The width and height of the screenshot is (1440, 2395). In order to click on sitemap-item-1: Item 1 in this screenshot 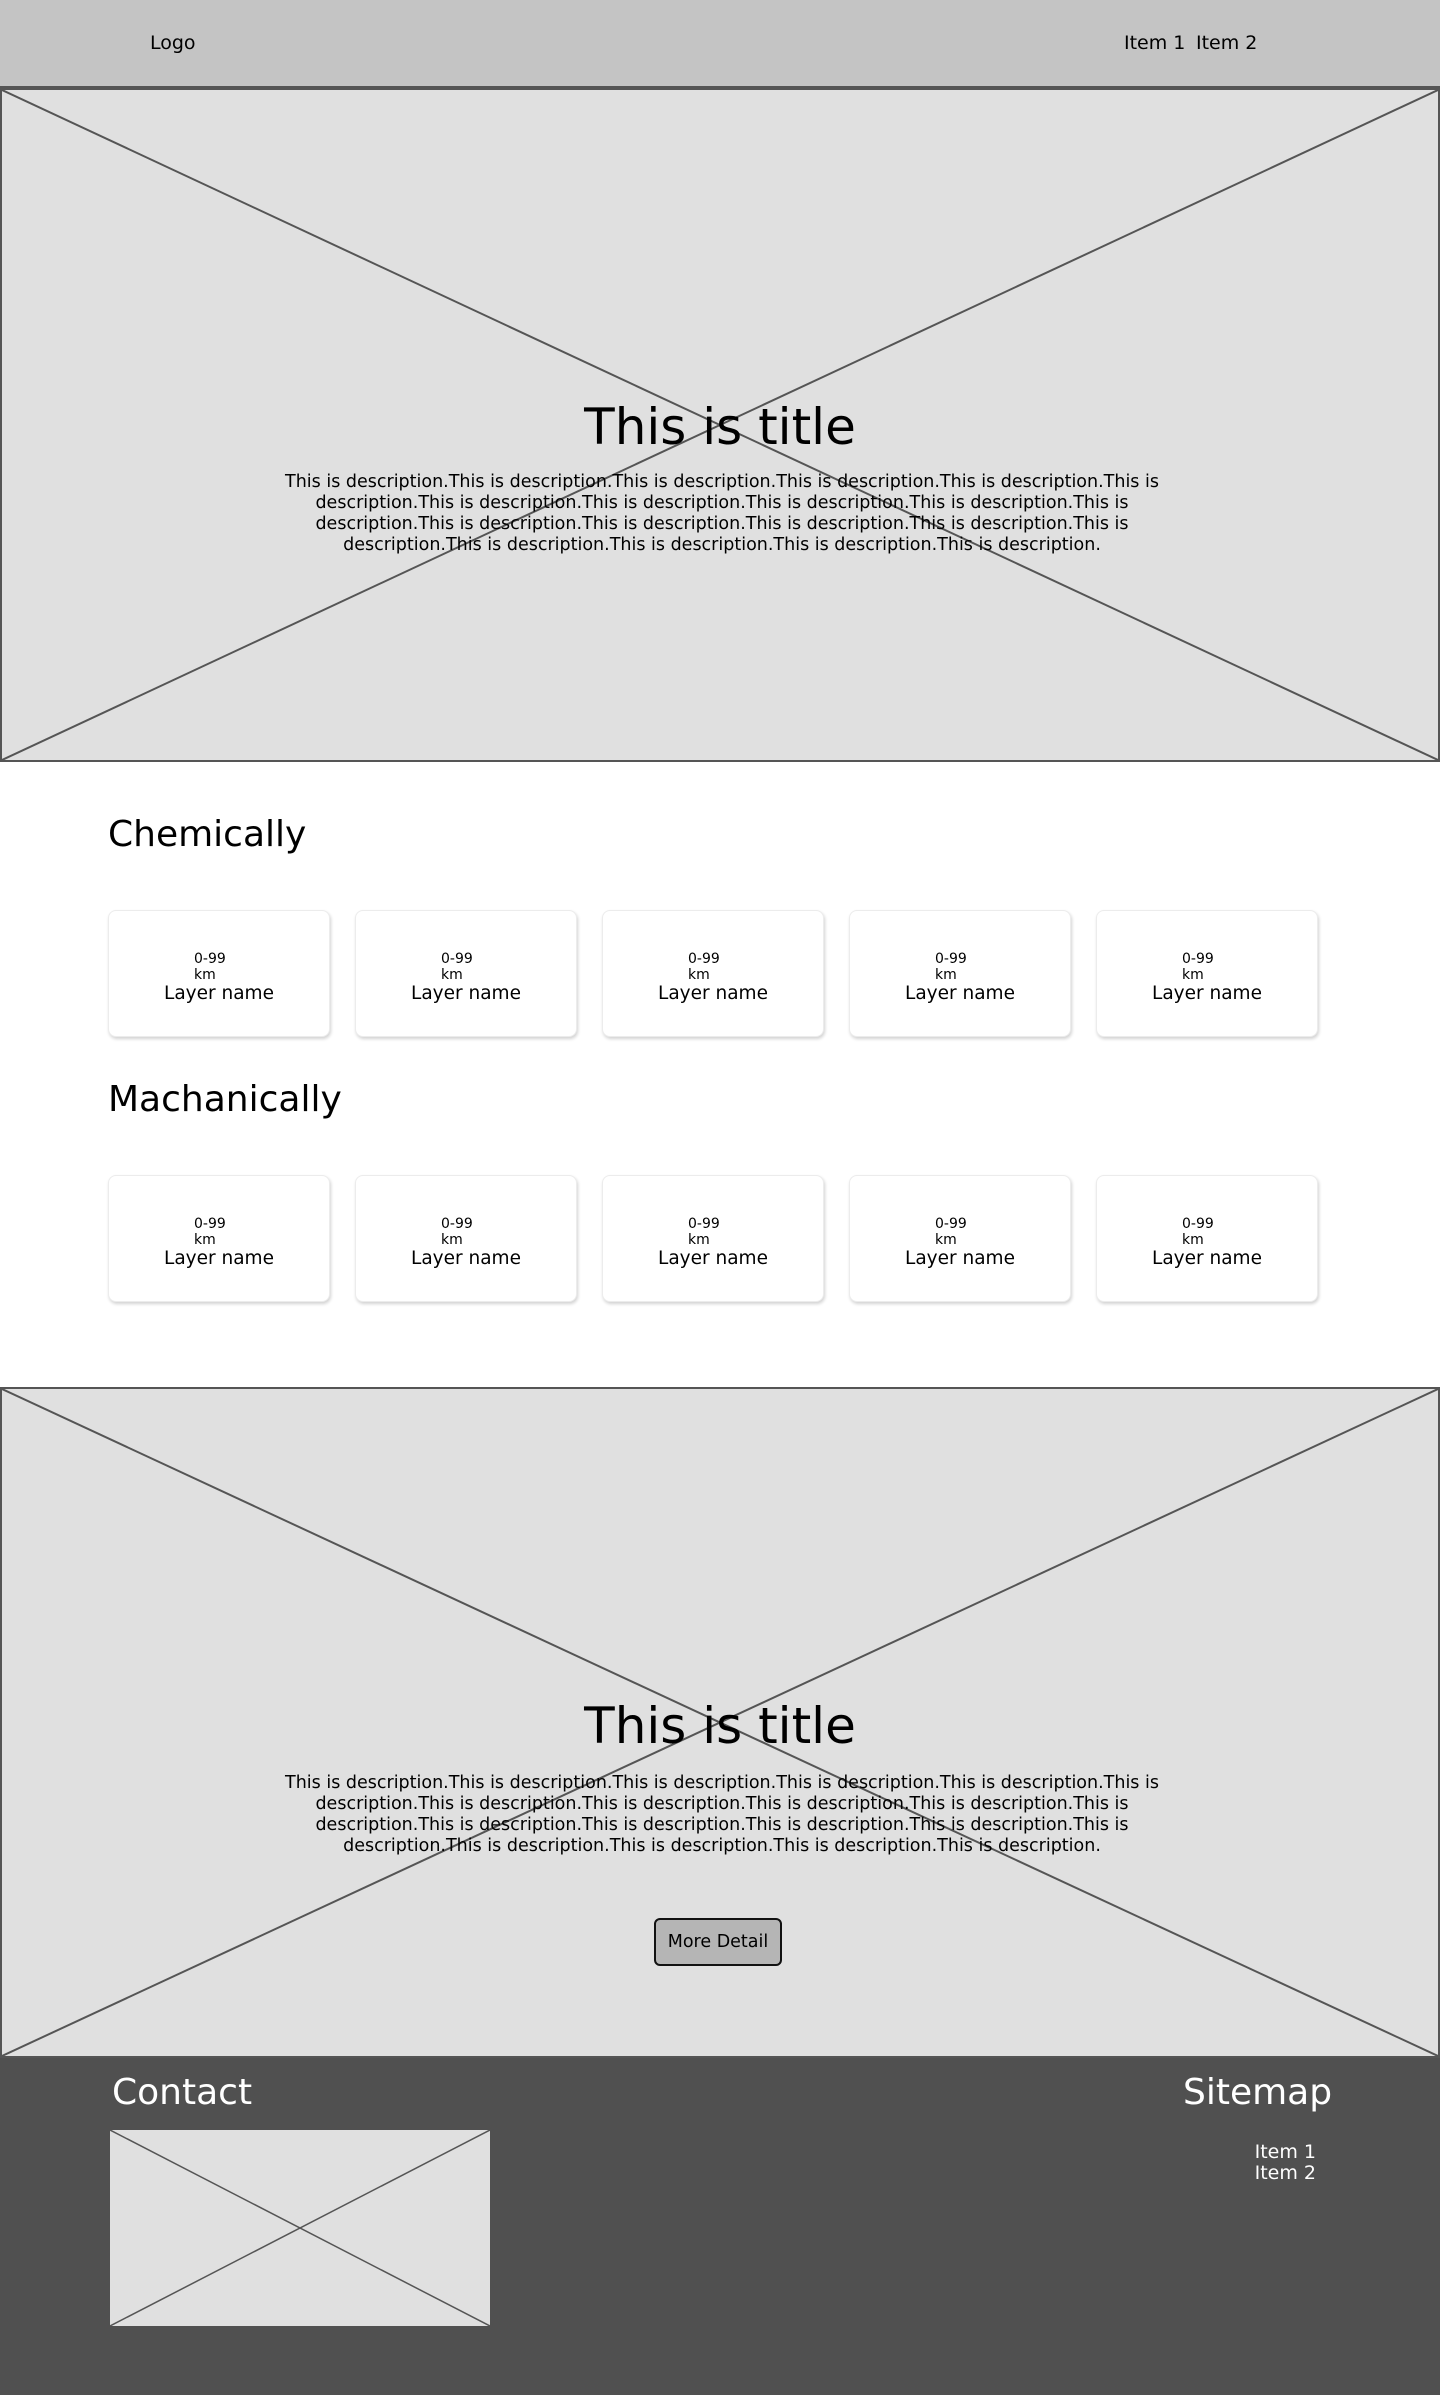, I will do `click(1241, 2152)`.